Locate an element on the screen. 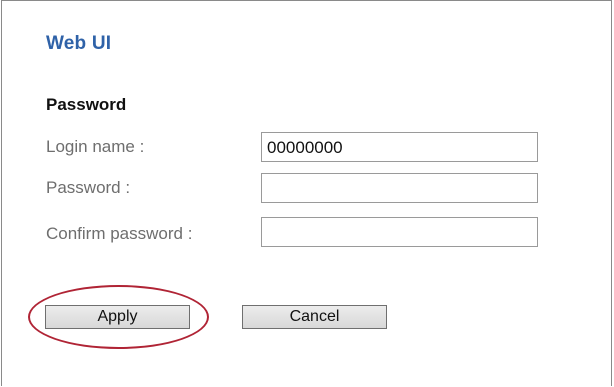 The image size is (614, 387). apply-button: Apply is located at coordinates (117, 317).